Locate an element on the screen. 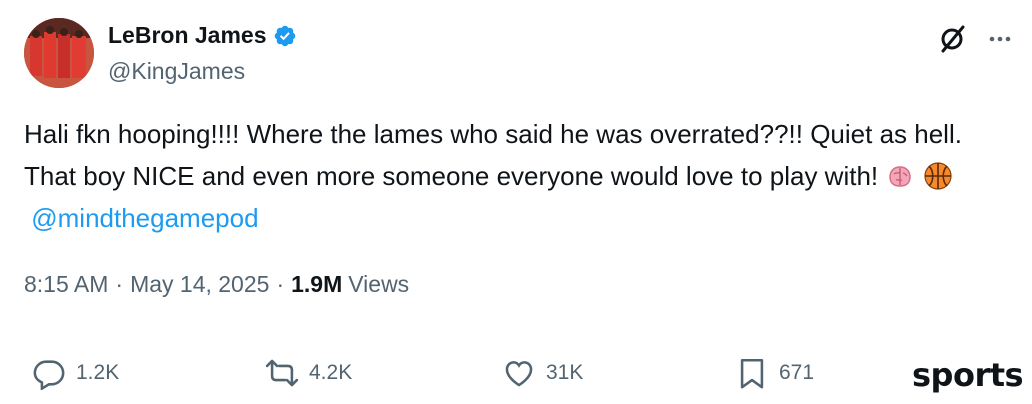 This screenshot has width=1032, height=404. avatar is located at coordinates (59, 53).